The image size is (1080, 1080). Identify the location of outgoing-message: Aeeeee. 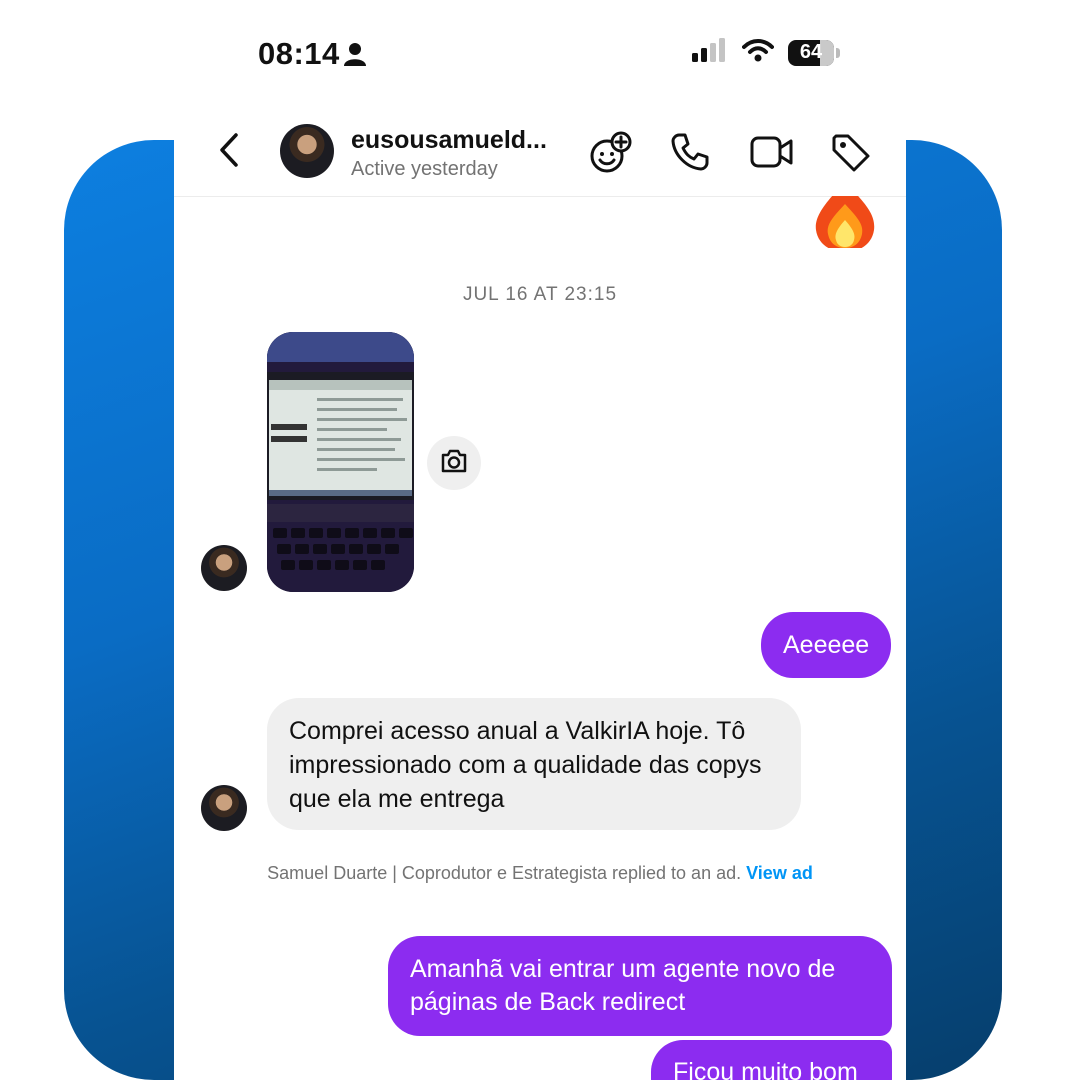
(826, 645).